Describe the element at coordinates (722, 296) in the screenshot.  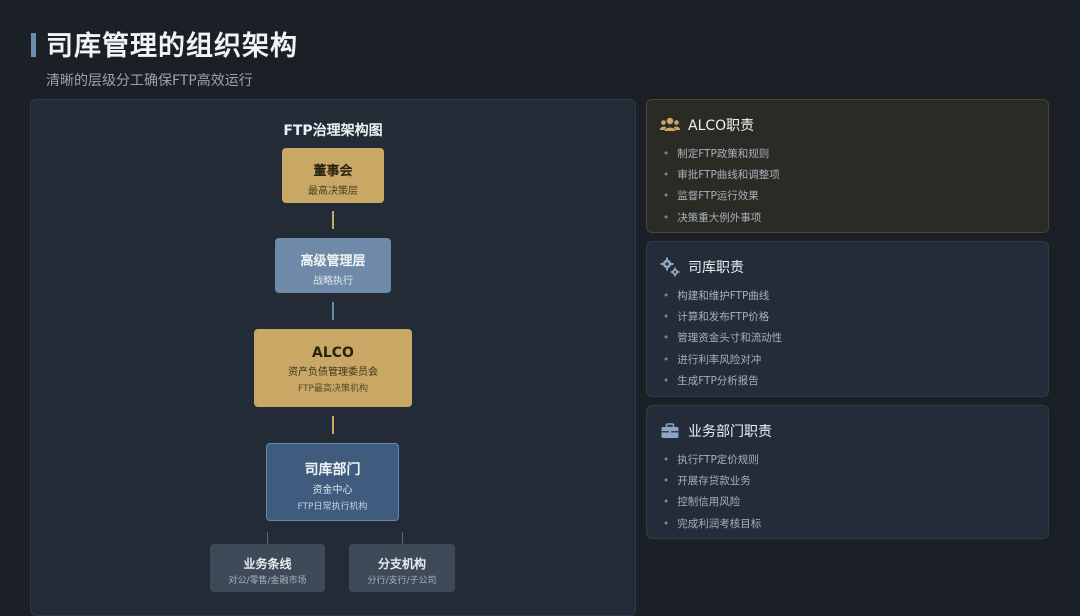
I see `list-item: 构建和维护FTP曲线` at that location.